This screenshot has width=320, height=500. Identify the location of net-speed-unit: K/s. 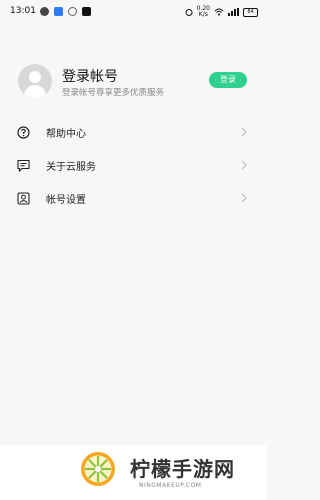
(203, 14).